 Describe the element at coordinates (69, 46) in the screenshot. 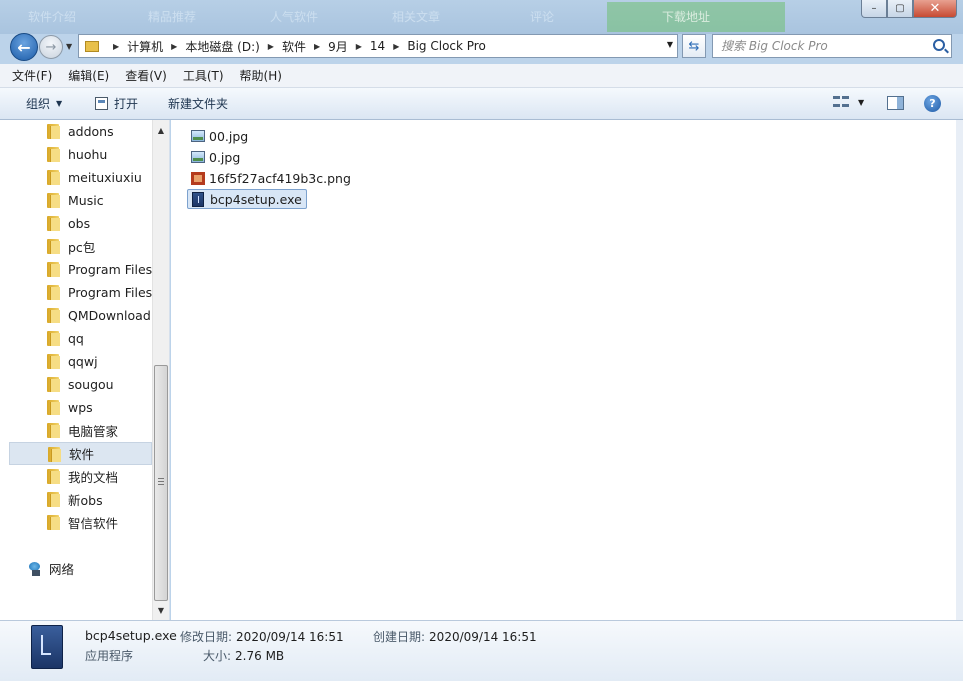

I see `recent-pages-dropdown: ▼` at that location.